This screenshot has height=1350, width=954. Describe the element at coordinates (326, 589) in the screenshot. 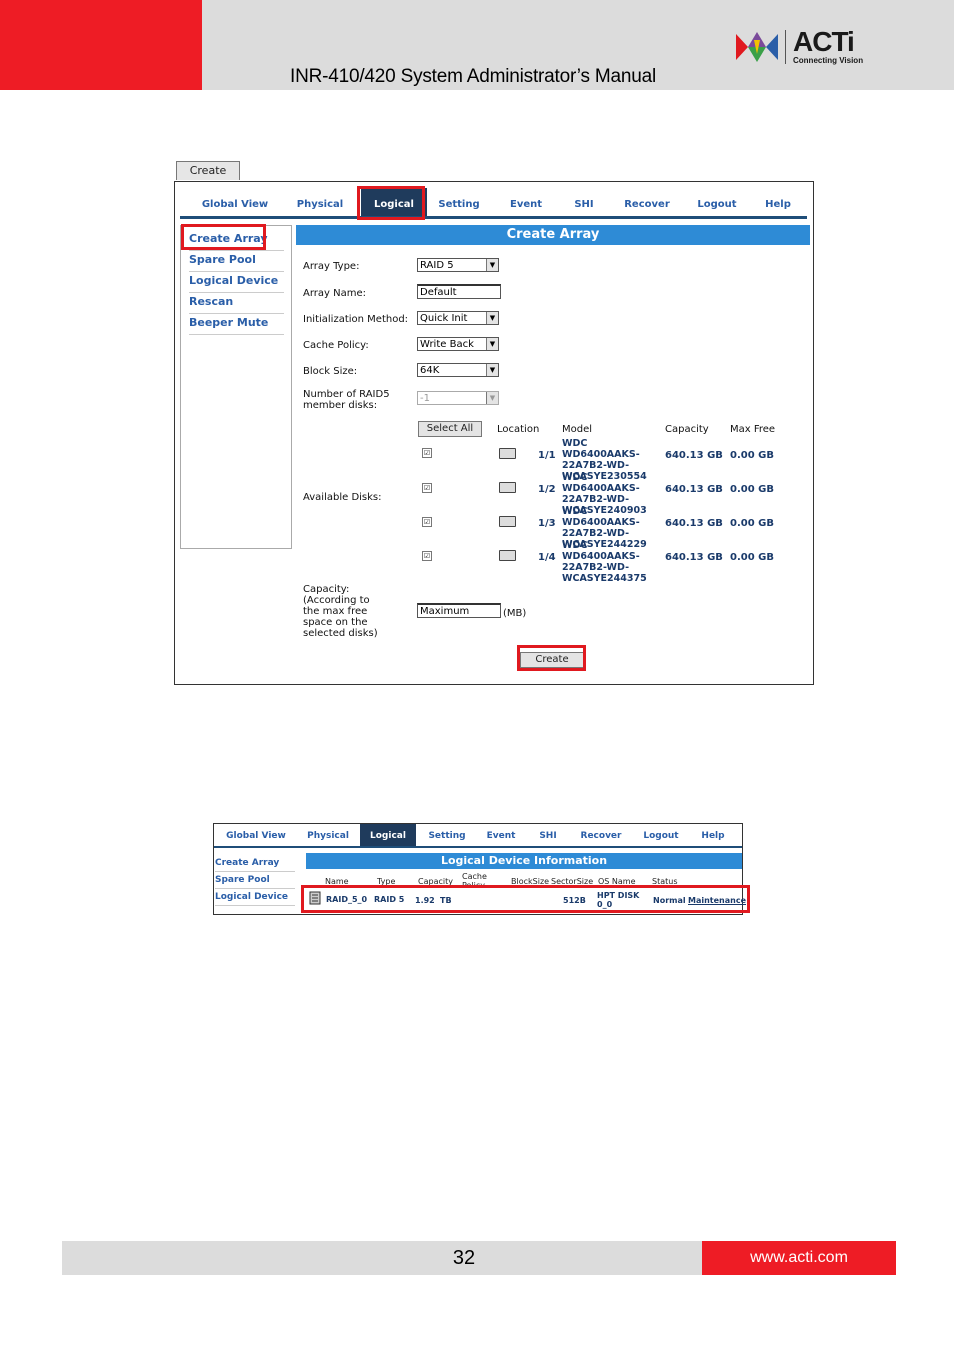

I see `capacity-label-1: Capacity:` at that location.